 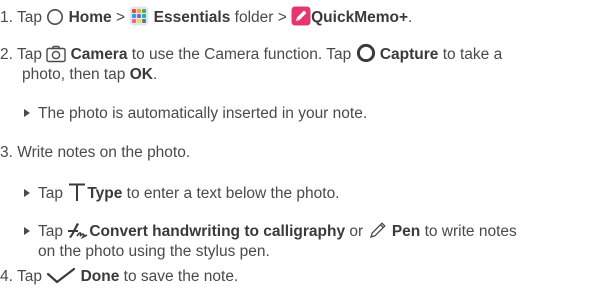 I want to click on essentials-label: Essentials, so click(x=192, y=17).